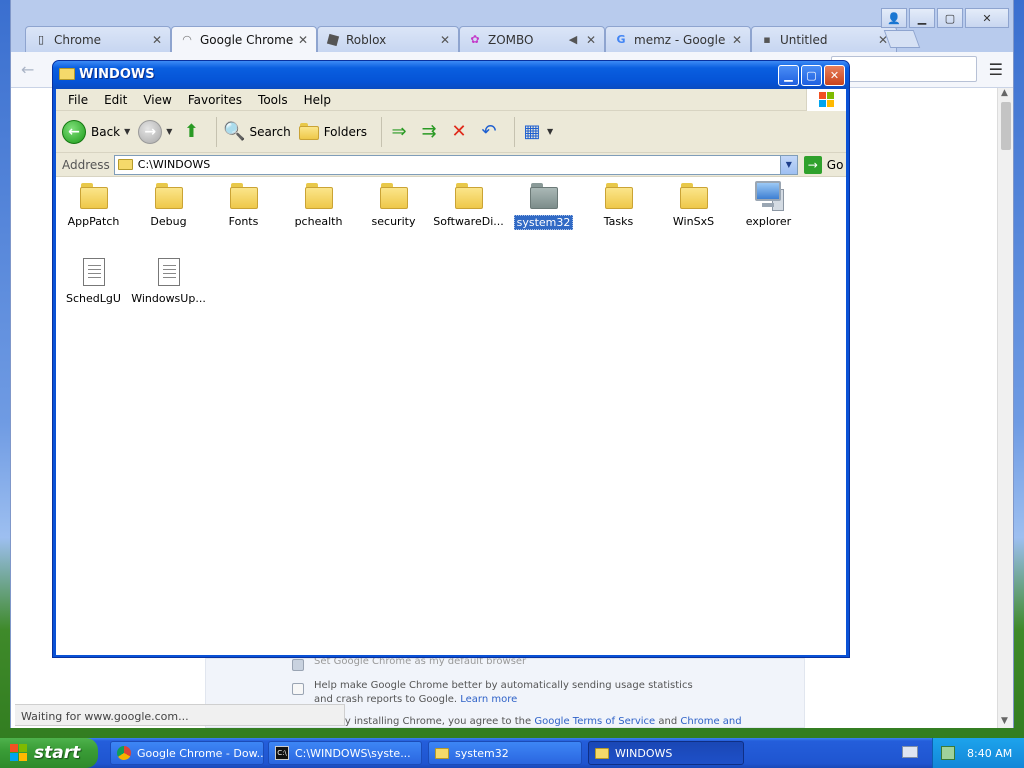  Describe the element at coordinates (537, 132) in the screenshot. I see `views-button: ▦ ▼` at that location.